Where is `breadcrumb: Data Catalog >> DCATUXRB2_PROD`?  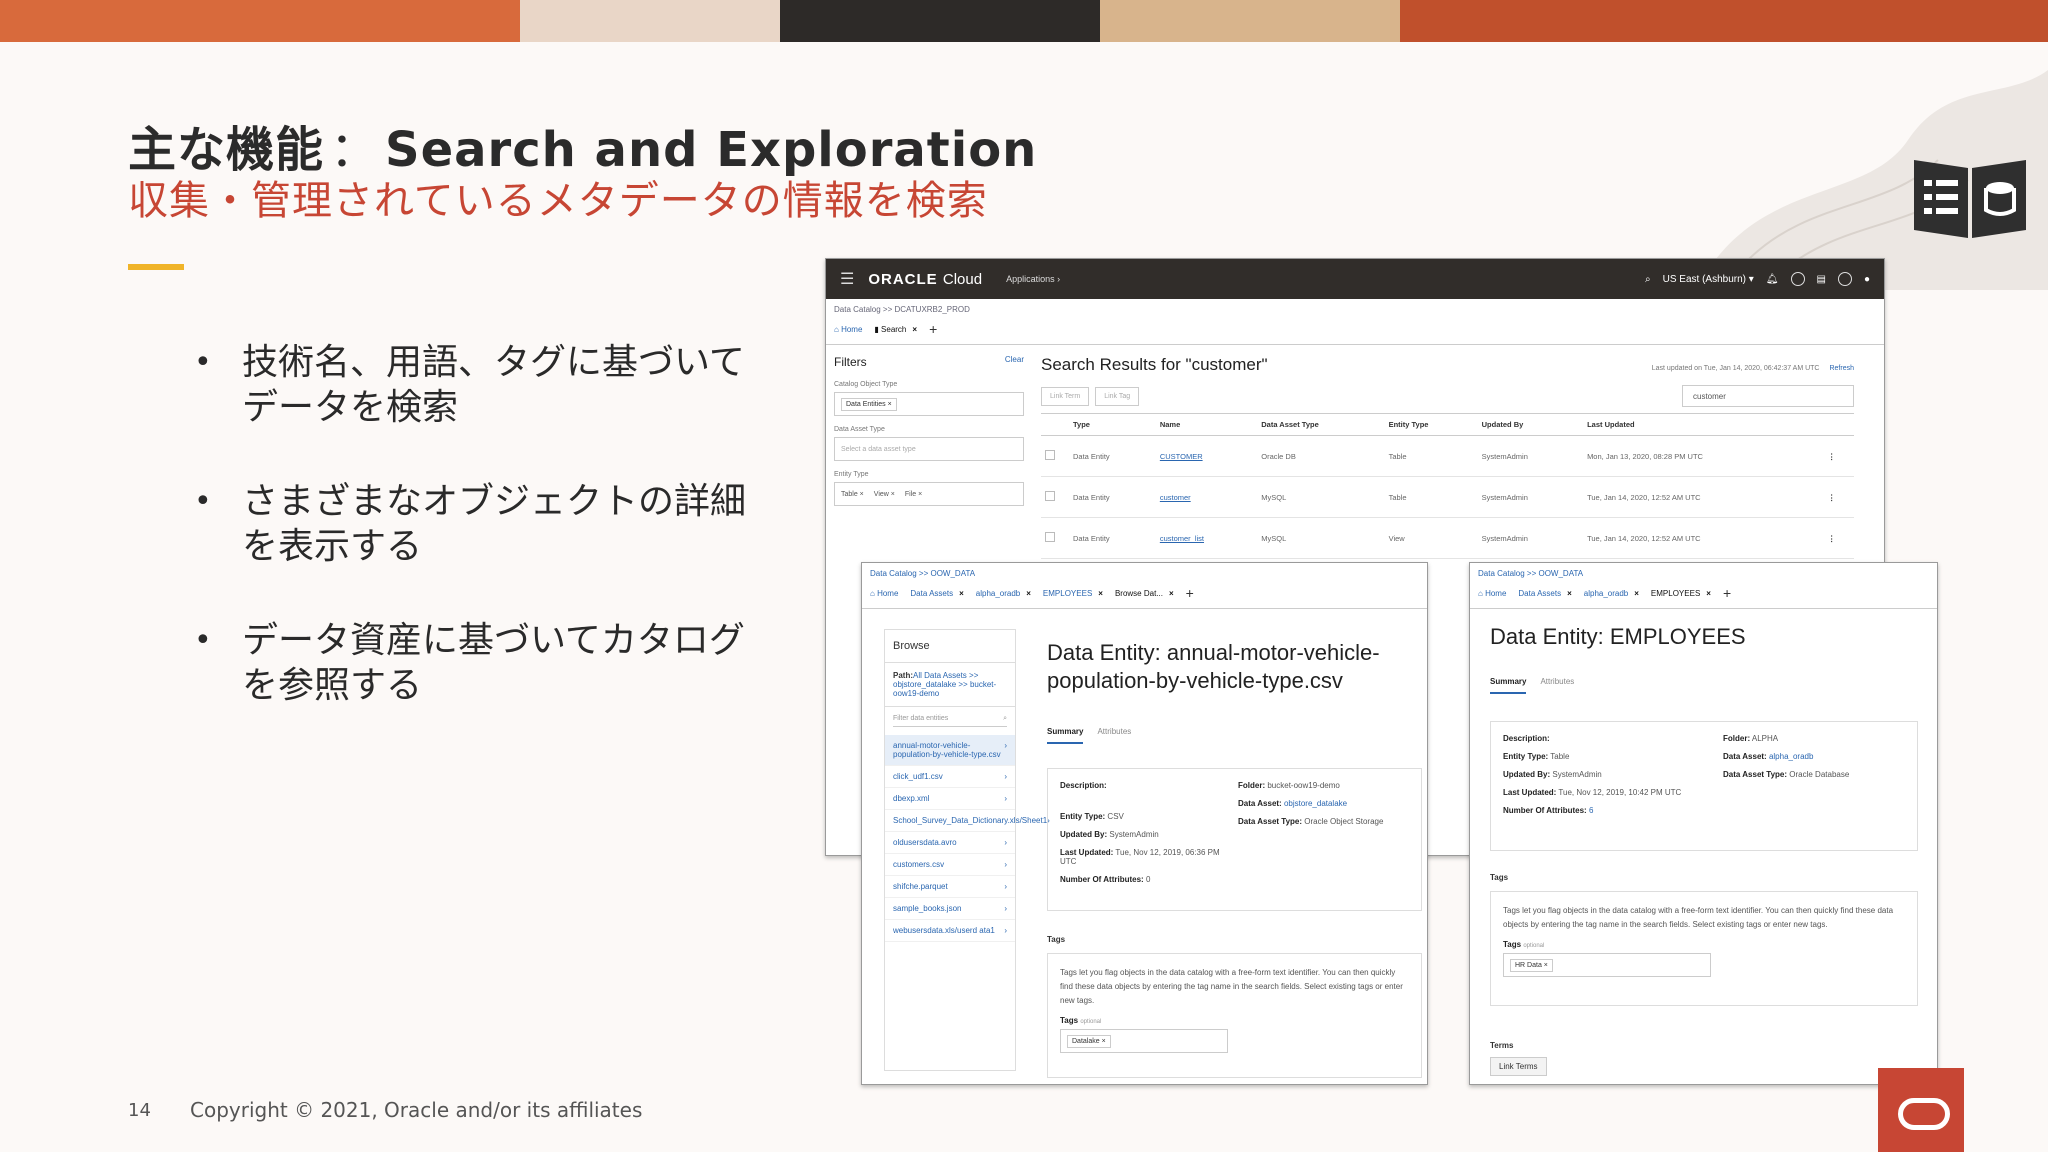
breadcrumb: Data Catalog >> DCATUXRB2_PROD is located at coordinates (1355, 306).